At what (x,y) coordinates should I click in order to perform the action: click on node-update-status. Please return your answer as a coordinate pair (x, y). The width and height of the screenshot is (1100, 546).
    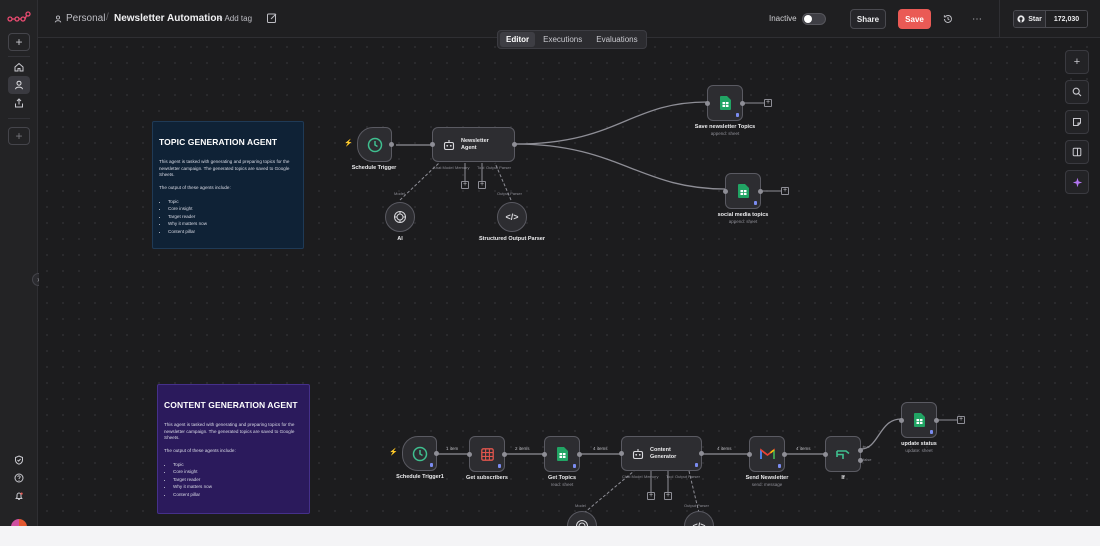
    Looking at the image, I should click on (919, 420).